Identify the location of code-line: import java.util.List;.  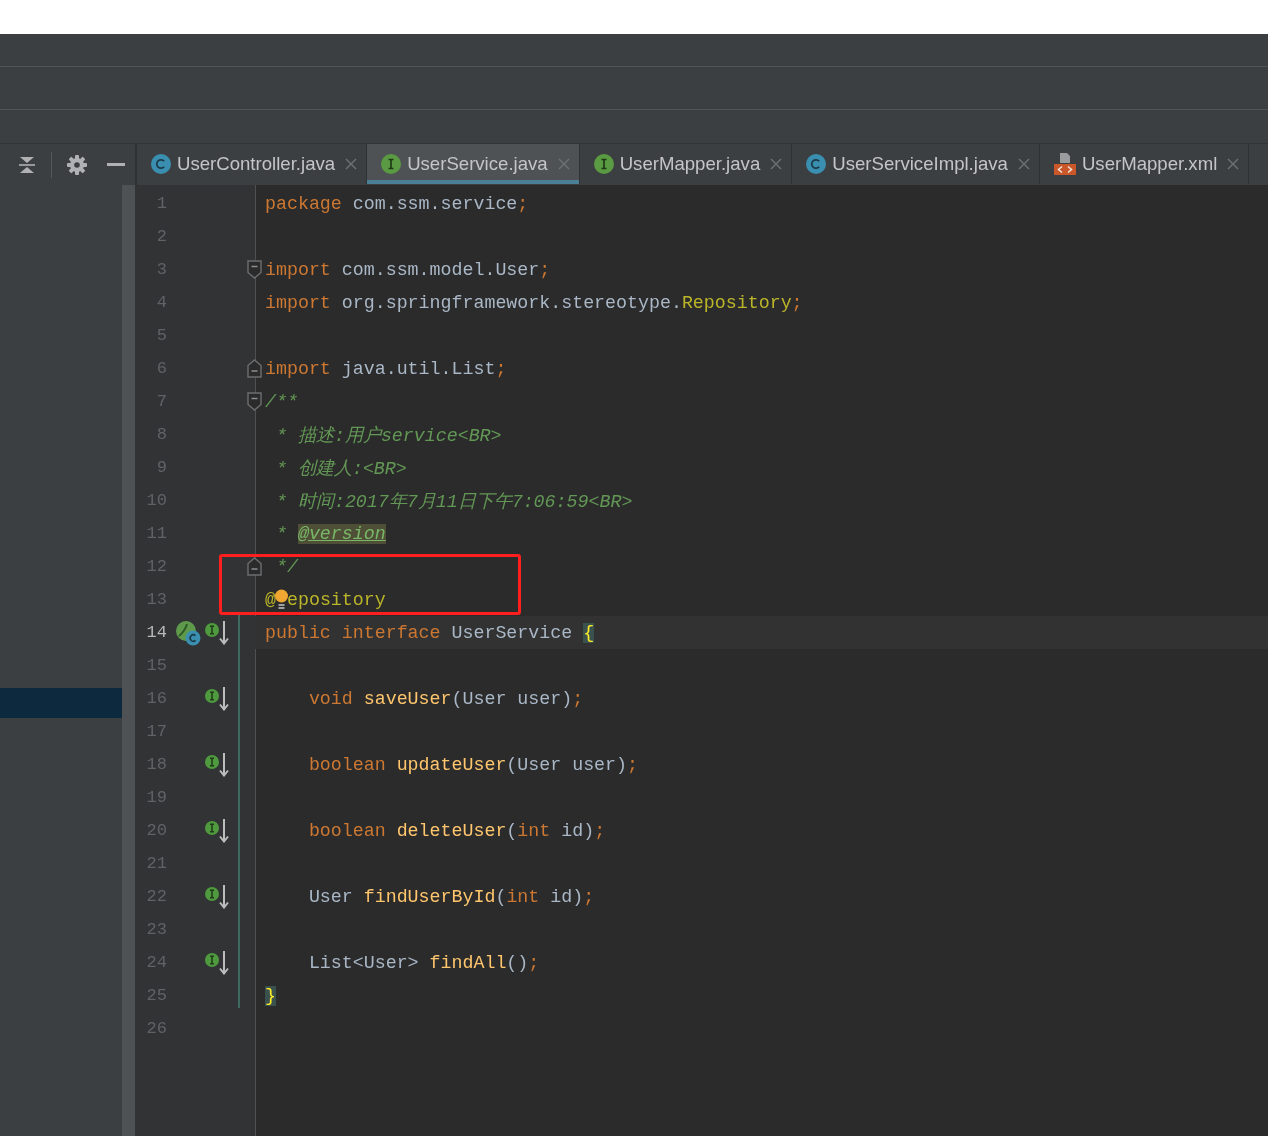
(386, 368).